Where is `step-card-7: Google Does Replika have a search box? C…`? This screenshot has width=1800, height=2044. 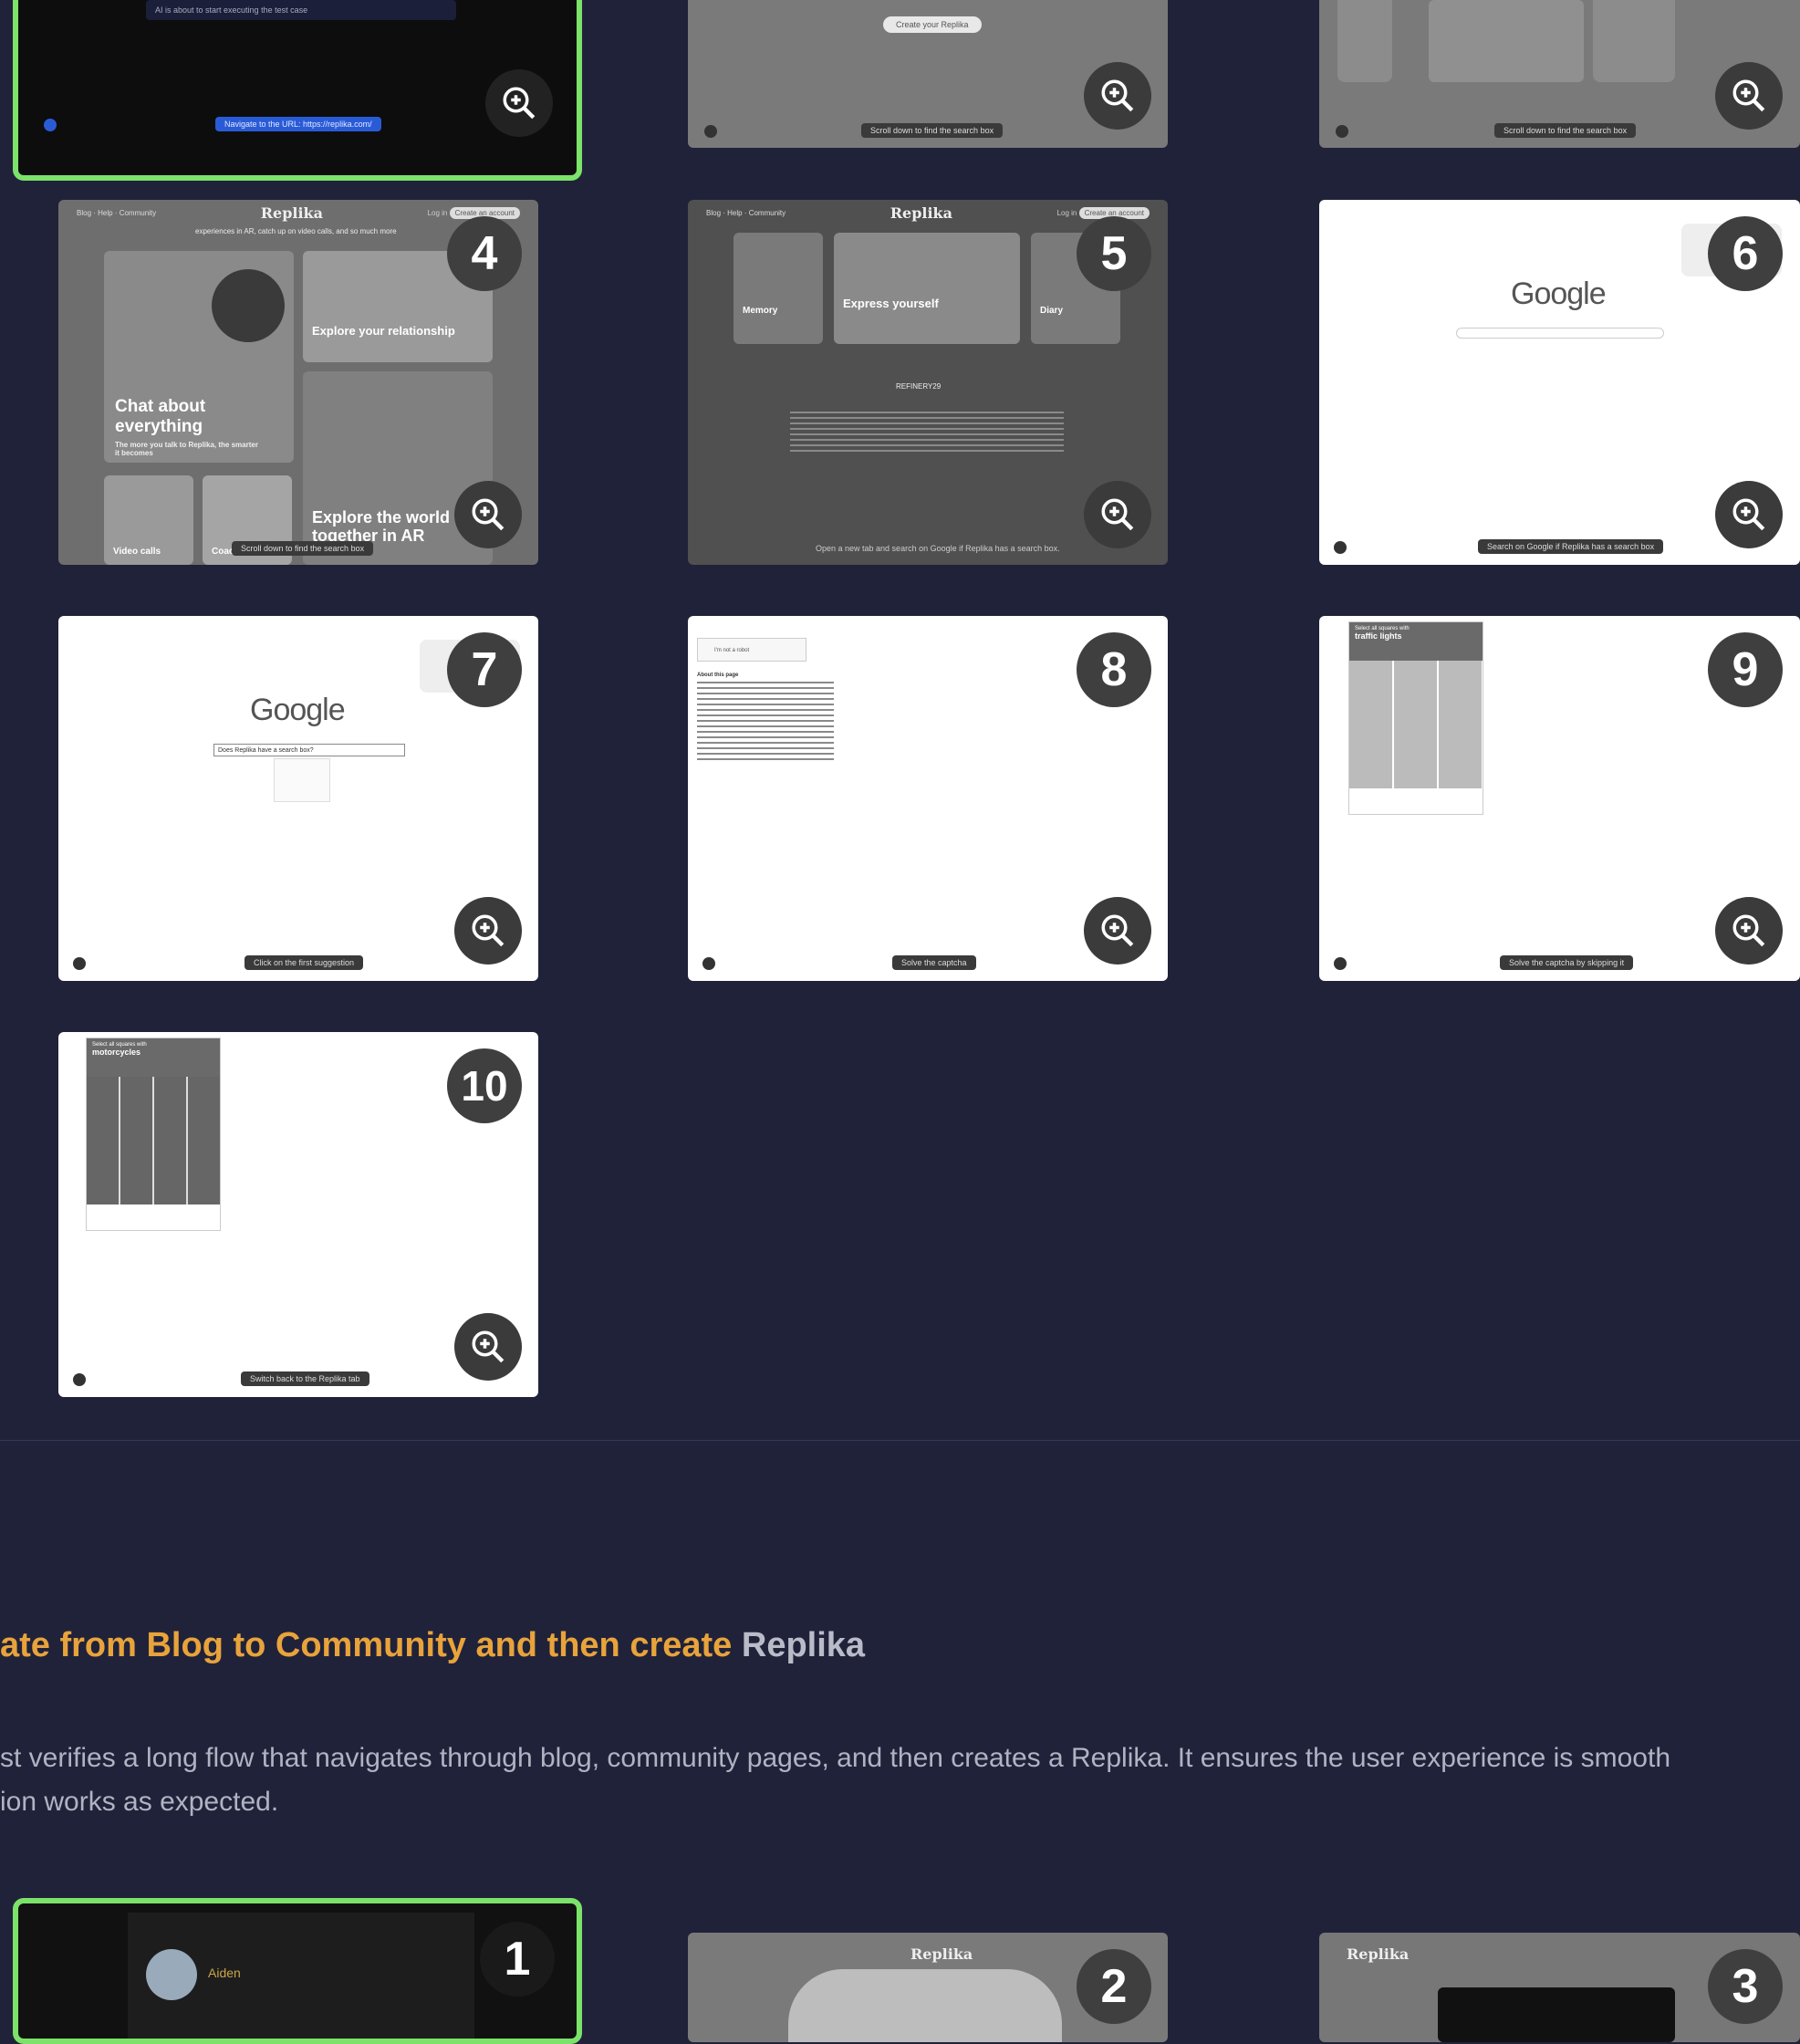 step-card-7: Google Does Replika have a search box? C… is located at coordinates (298, 798).